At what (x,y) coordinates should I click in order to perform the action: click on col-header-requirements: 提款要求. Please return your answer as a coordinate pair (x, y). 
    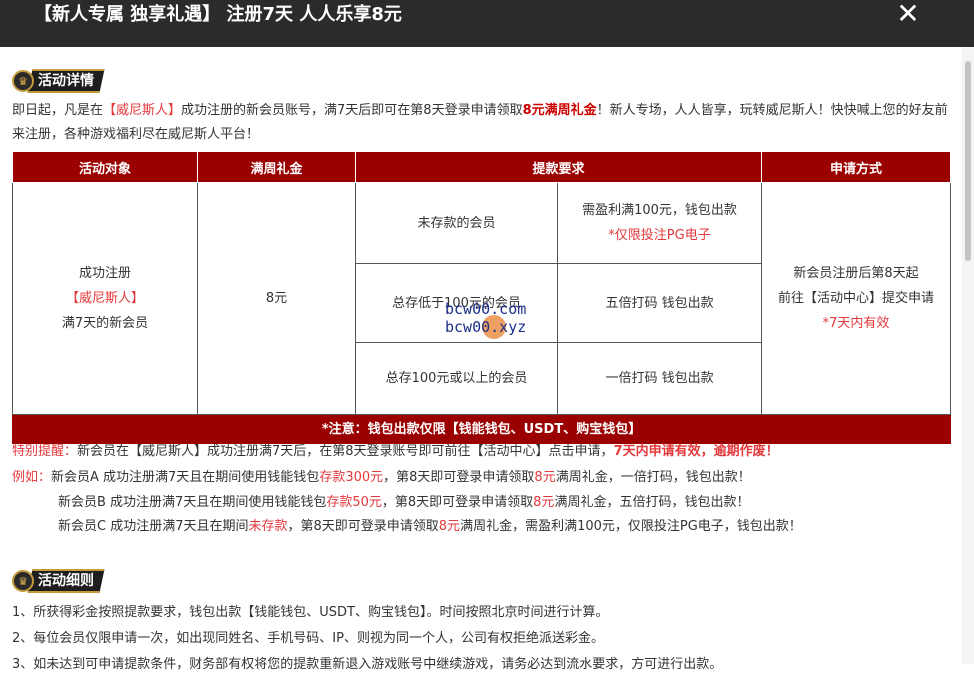
    Looking at the image, I should click on (558, 167).